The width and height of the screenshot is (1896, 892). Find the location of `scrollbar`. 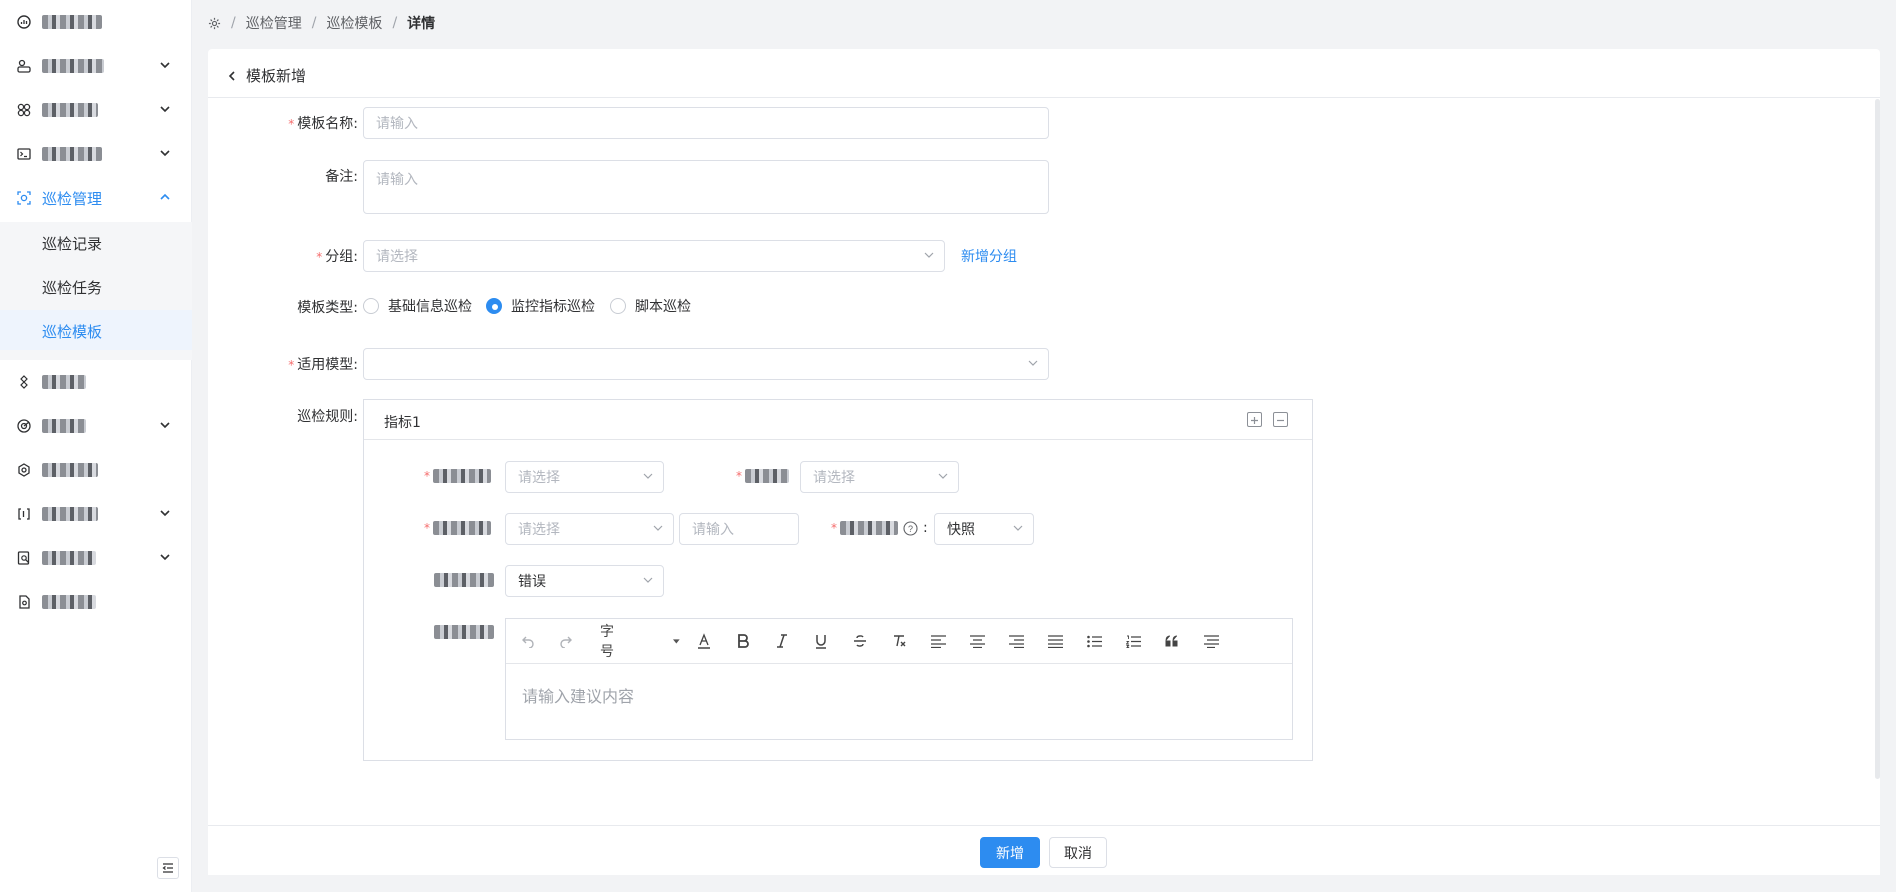

scrollbar is located at coordinates (1877, 439).